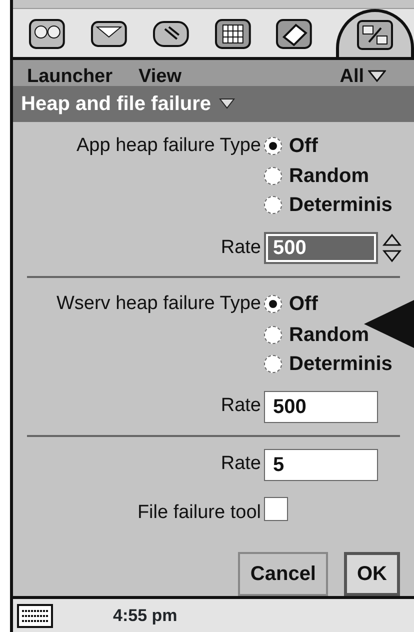  I want to click on field-label: App heap failure Type, so click(168, 146).